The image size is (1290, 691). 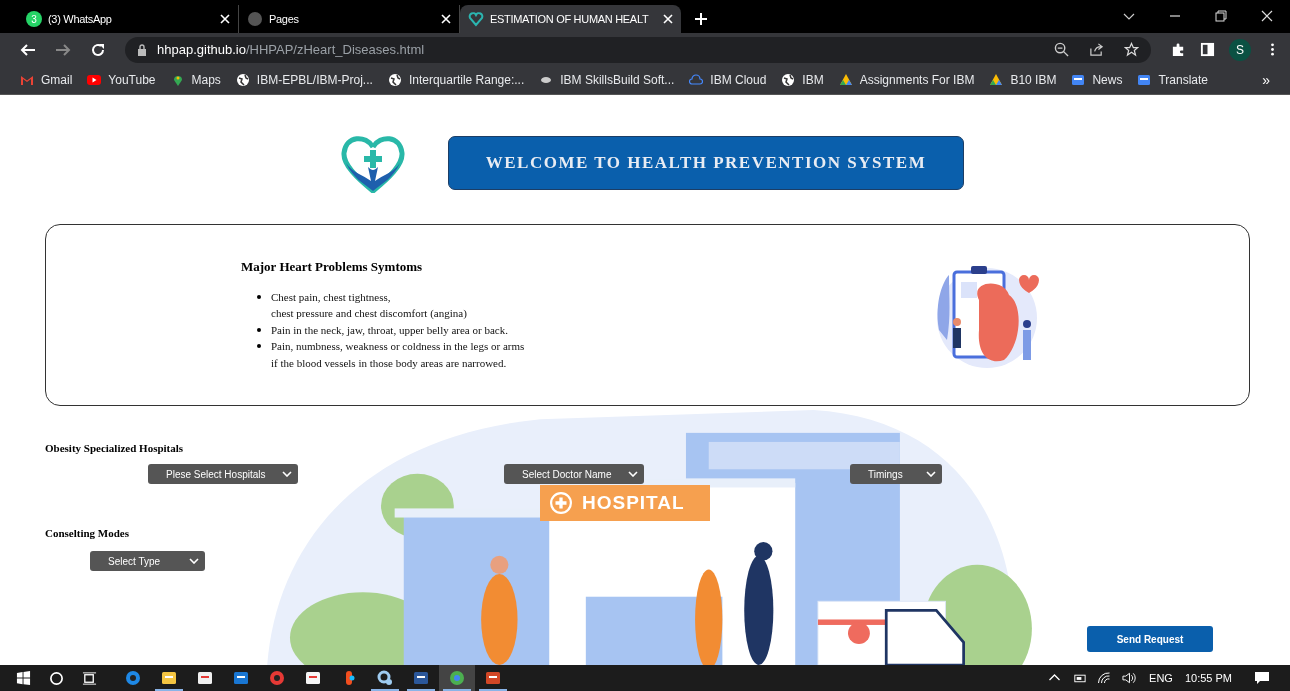 What do you see at coordinates (638, 49) in the screenshot?
I see `address-bar: hhpap.github.io/HHPAP/zHeart_Diseases.html` at bounding box center [638, 49].